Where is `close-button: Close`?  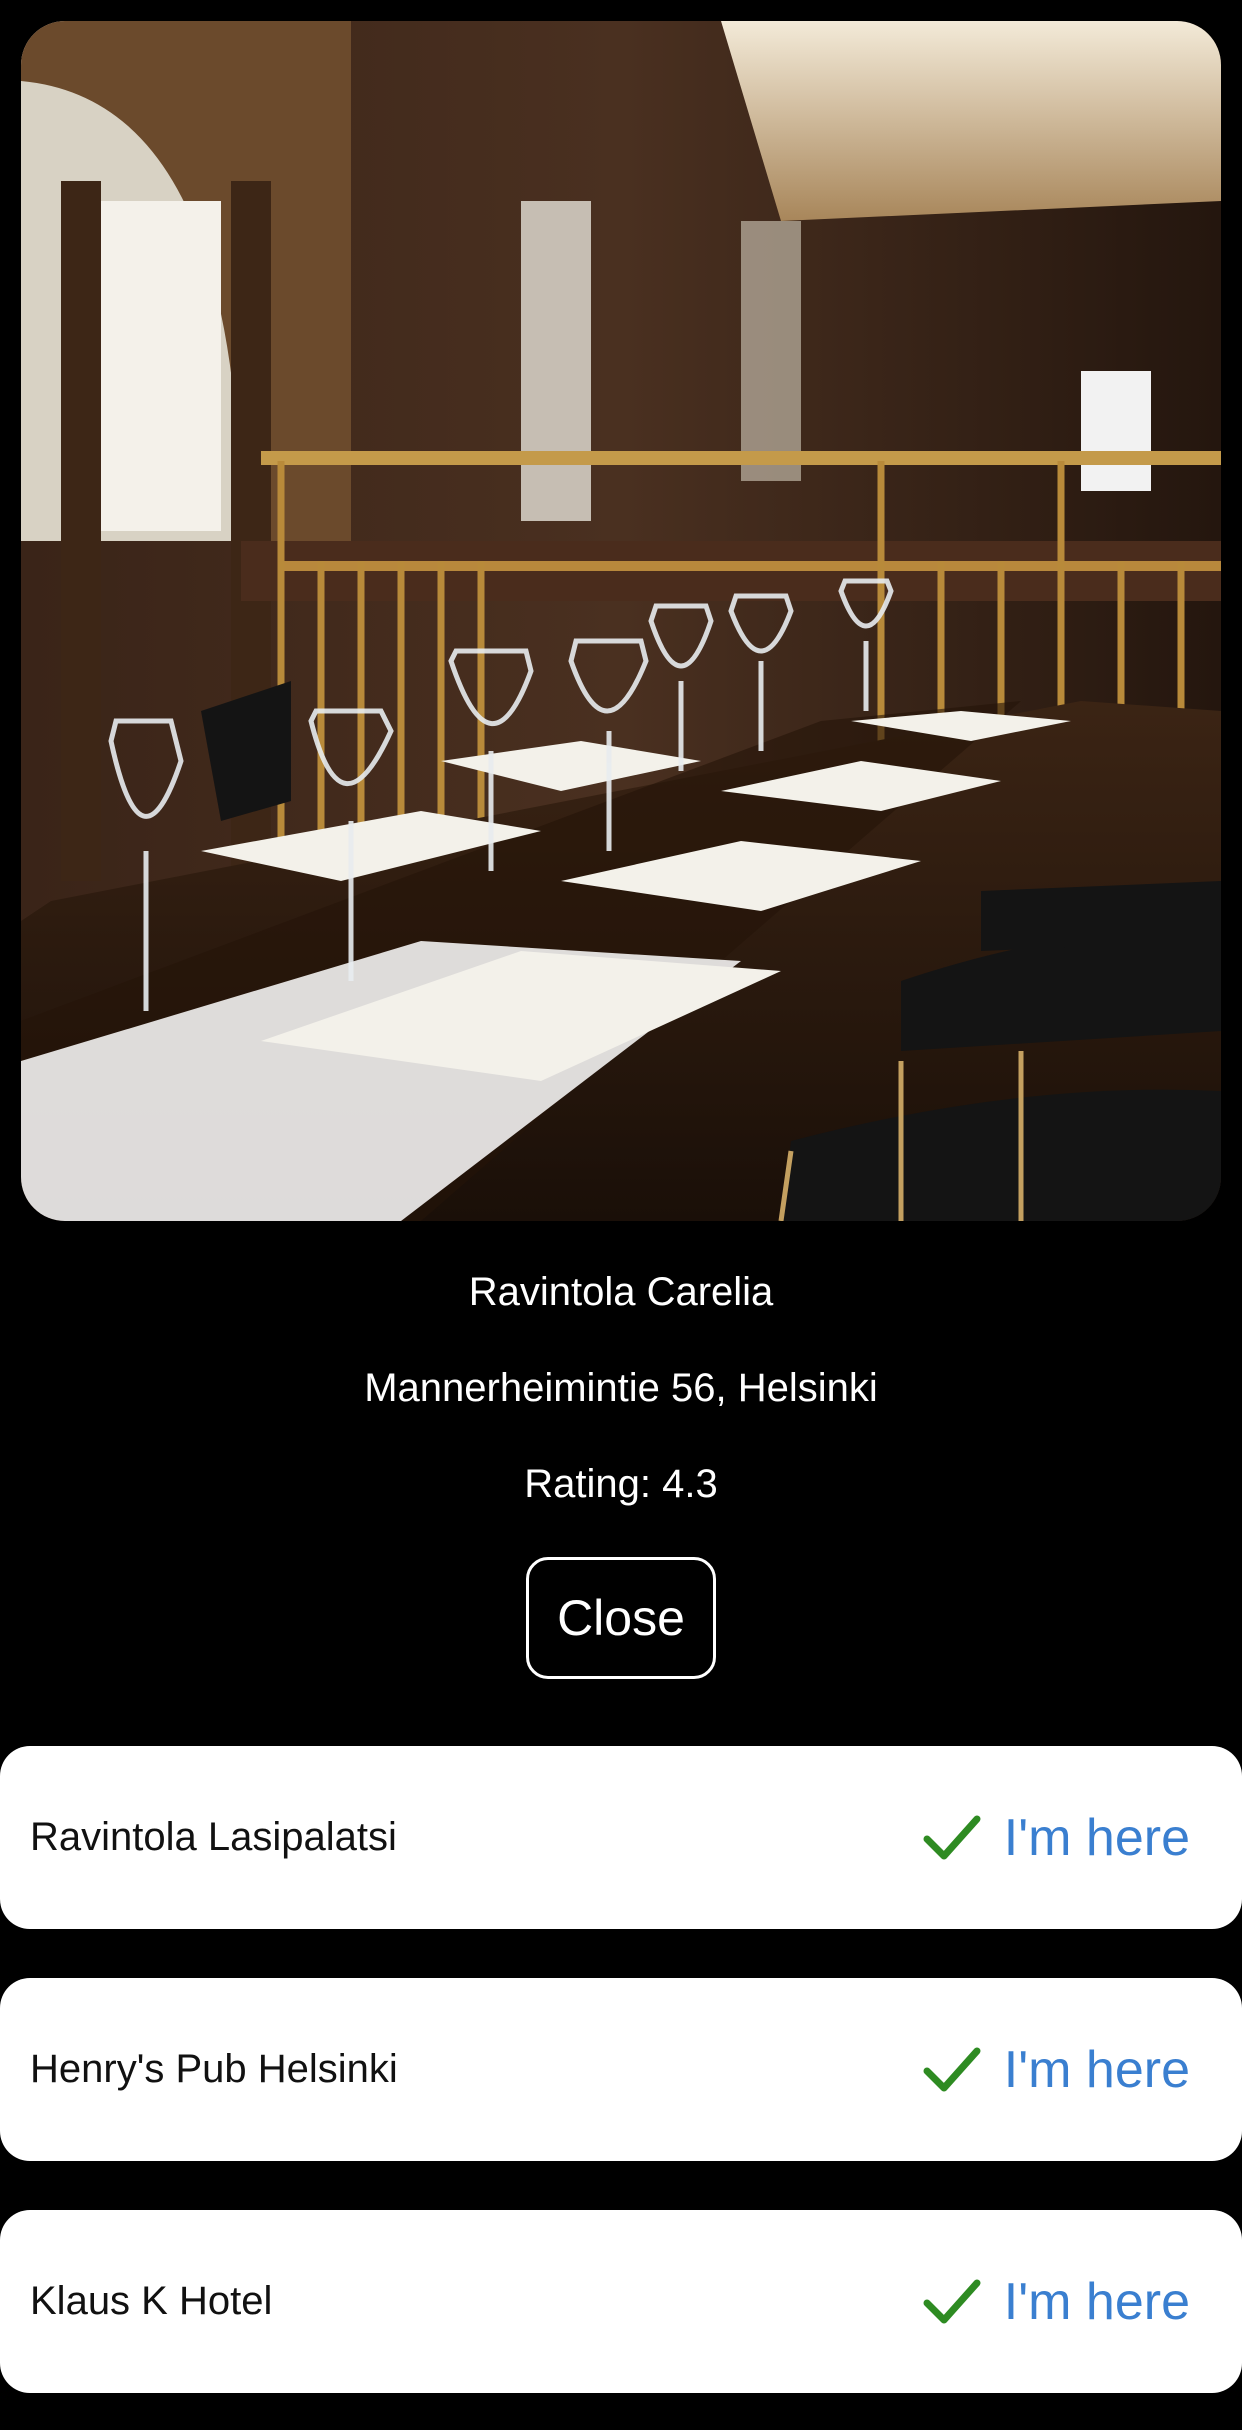 close-button: Close is located at coordinates (621, 1618).